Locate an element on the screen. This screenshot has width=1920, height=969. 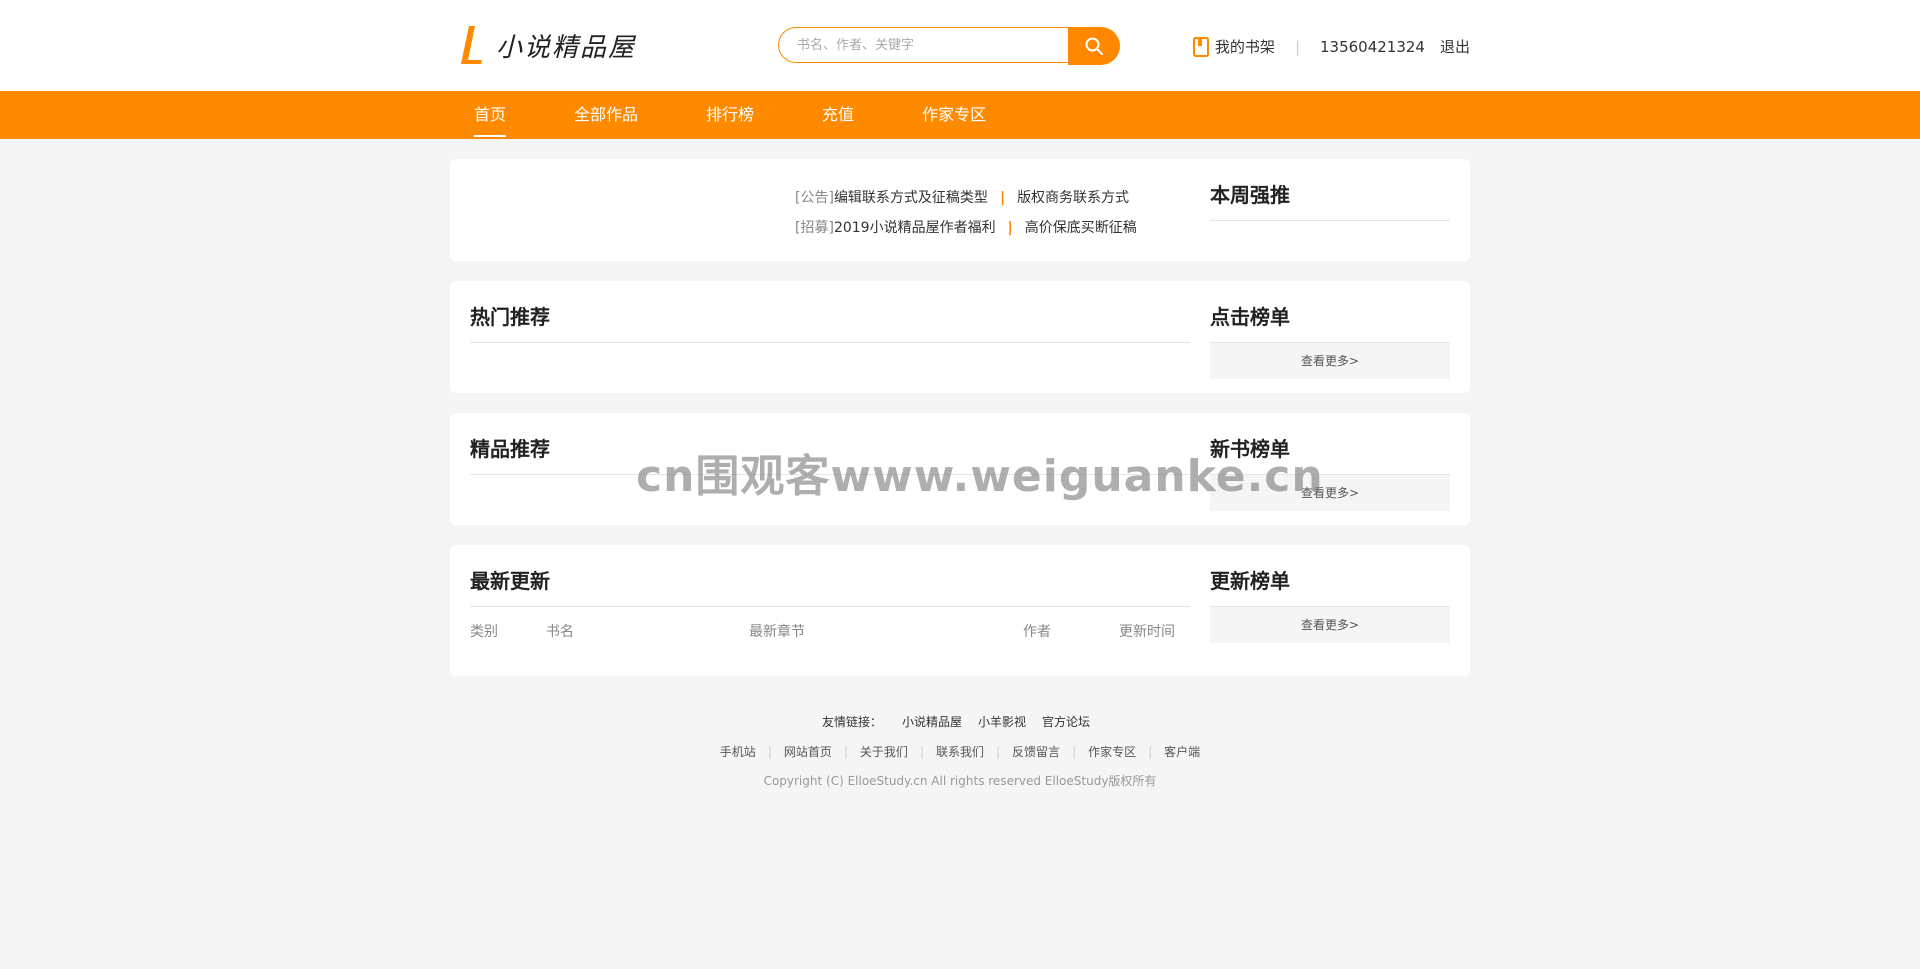
click-rank-section: 点击榜单 查看更多> is located at coordinates (1330, 334).